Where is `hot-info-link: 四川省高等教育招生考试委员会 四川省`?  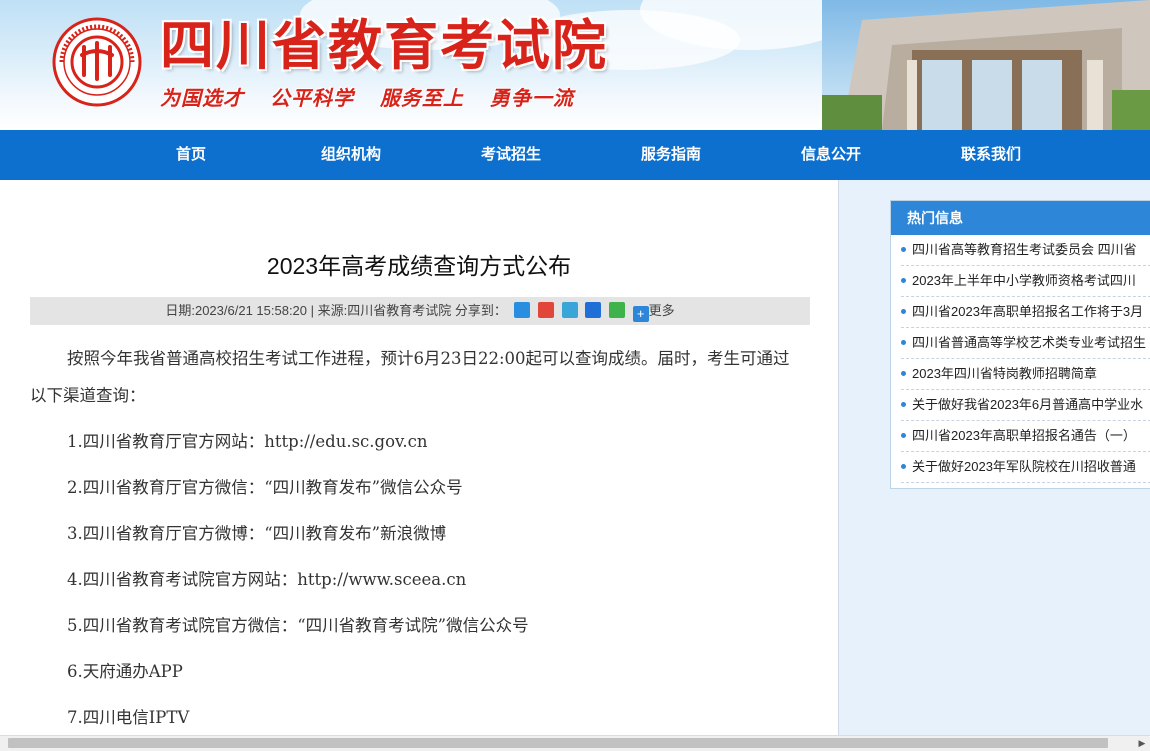
hot-info-link: 四川省高等教育招生考试委员会 四川省 is located at coordinates (1024, 249).